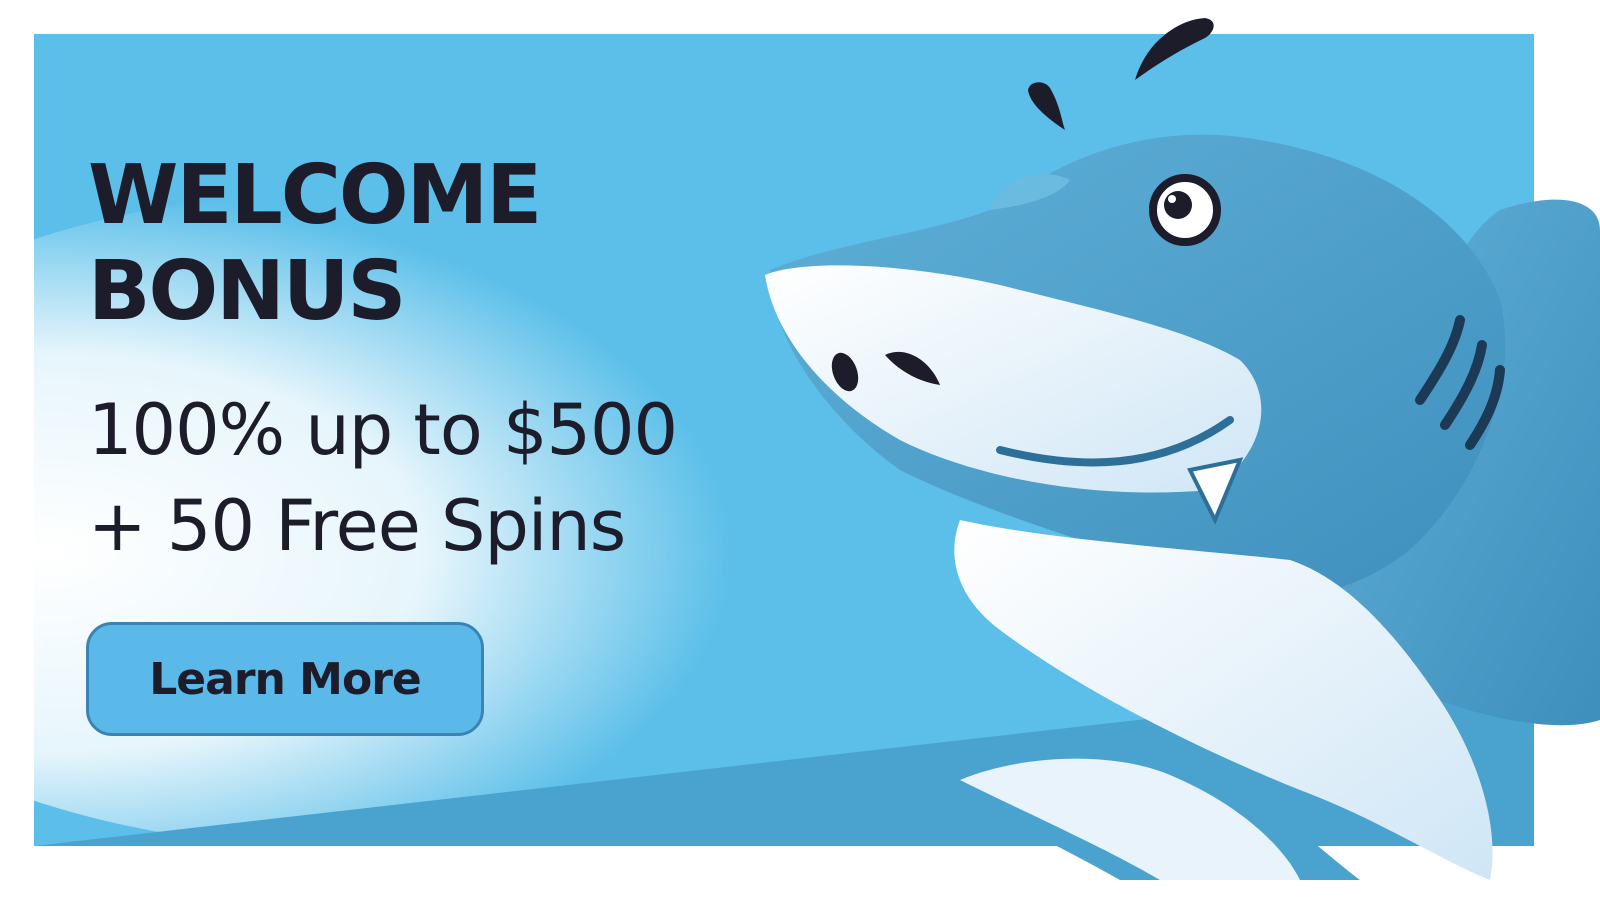 Image resolution: width=1600 pixels, height=900 pixels. Describe the element at coordinates (357, 526) in the screenshot. I see `offer-line-2: + 50 Free Spins` at that location.